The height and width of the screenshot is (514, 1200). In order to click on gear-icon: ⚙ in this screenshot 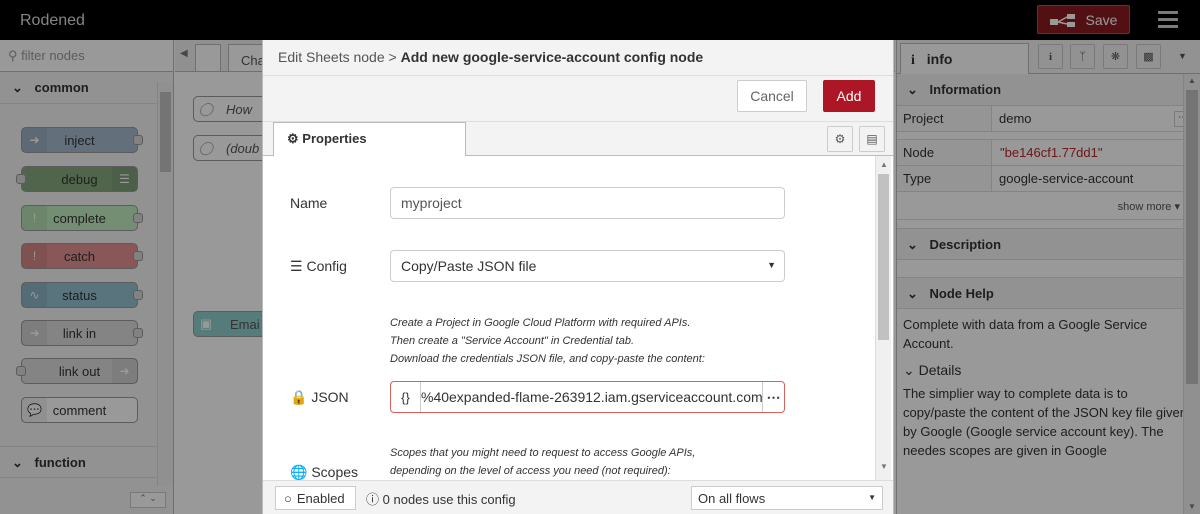, I will do `click(293, 138)`.